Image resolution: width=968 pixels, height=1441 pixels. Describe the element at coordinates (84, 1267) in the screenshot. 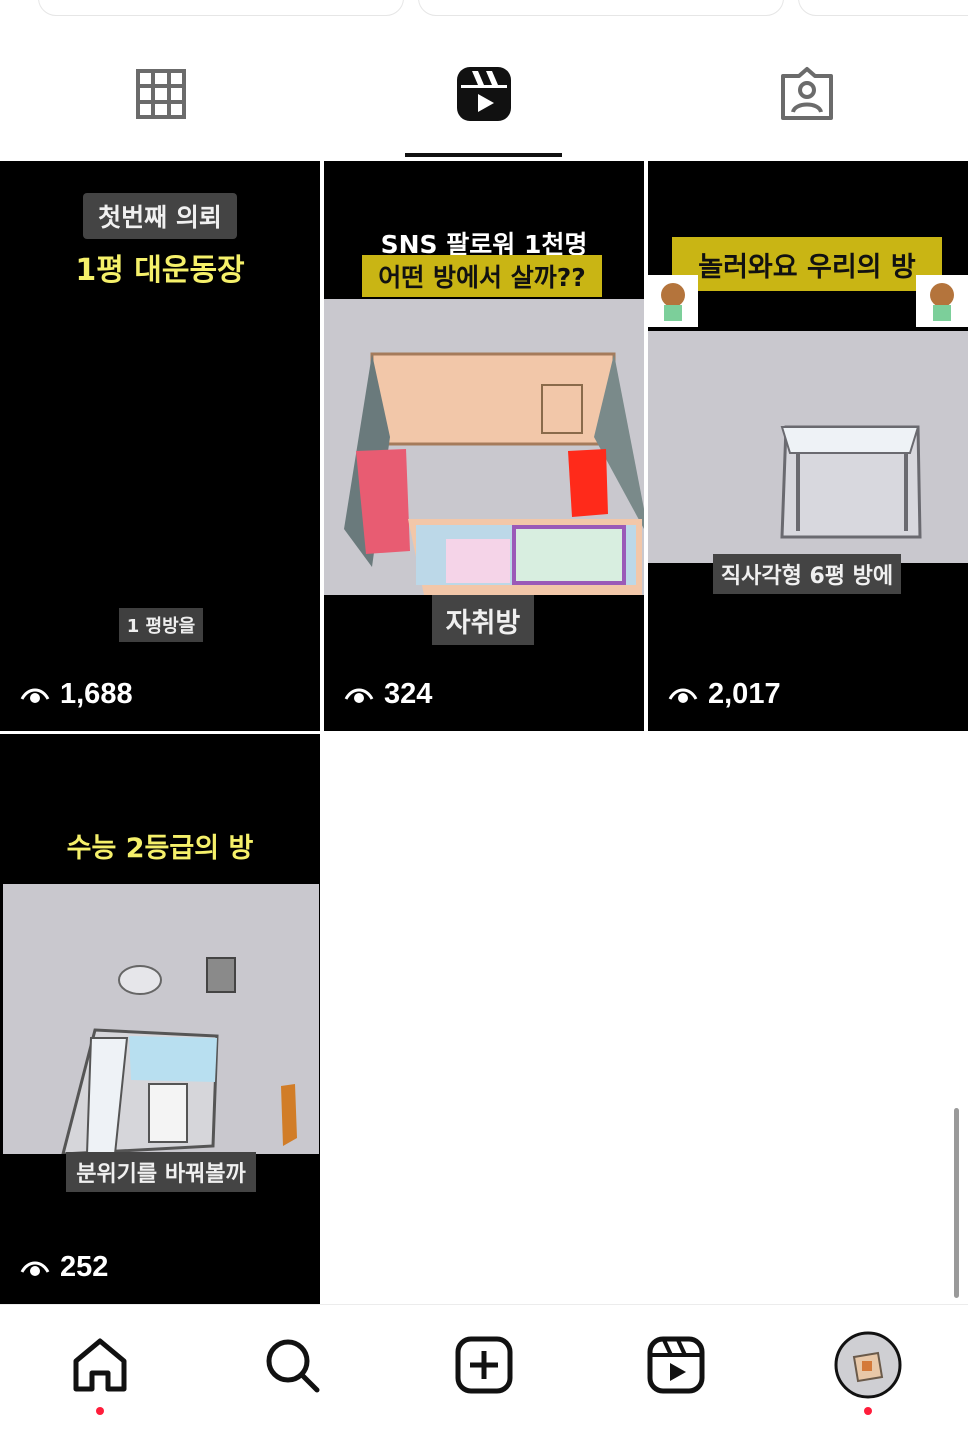

I see `reel-4-views: 252` at that location.